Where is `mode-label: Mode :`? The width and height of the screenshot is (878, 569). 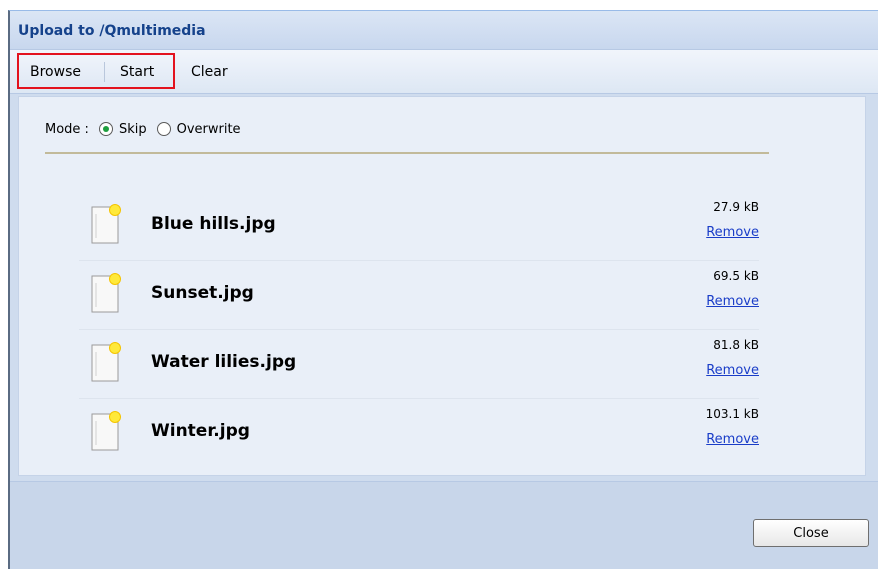
mode-label: Mode : is located at coordinates (67, 129).